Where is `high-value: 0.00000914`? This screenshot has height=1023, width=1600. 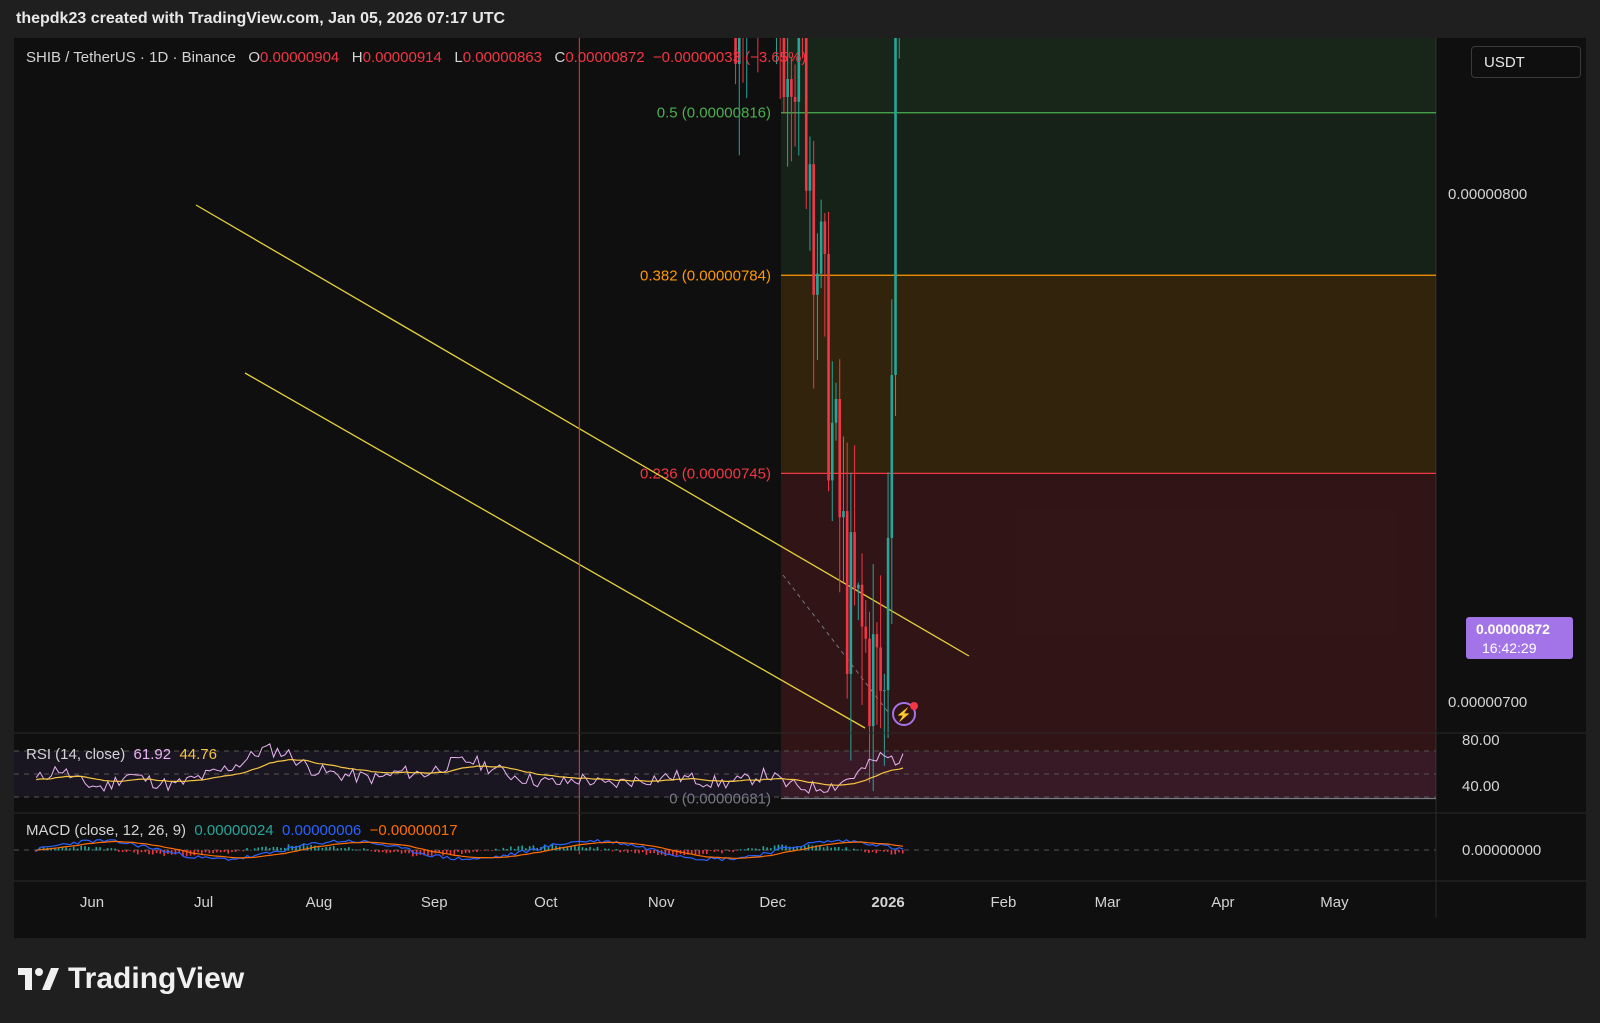
high-value: 0.00000914 is located at coordinates (402, 57).